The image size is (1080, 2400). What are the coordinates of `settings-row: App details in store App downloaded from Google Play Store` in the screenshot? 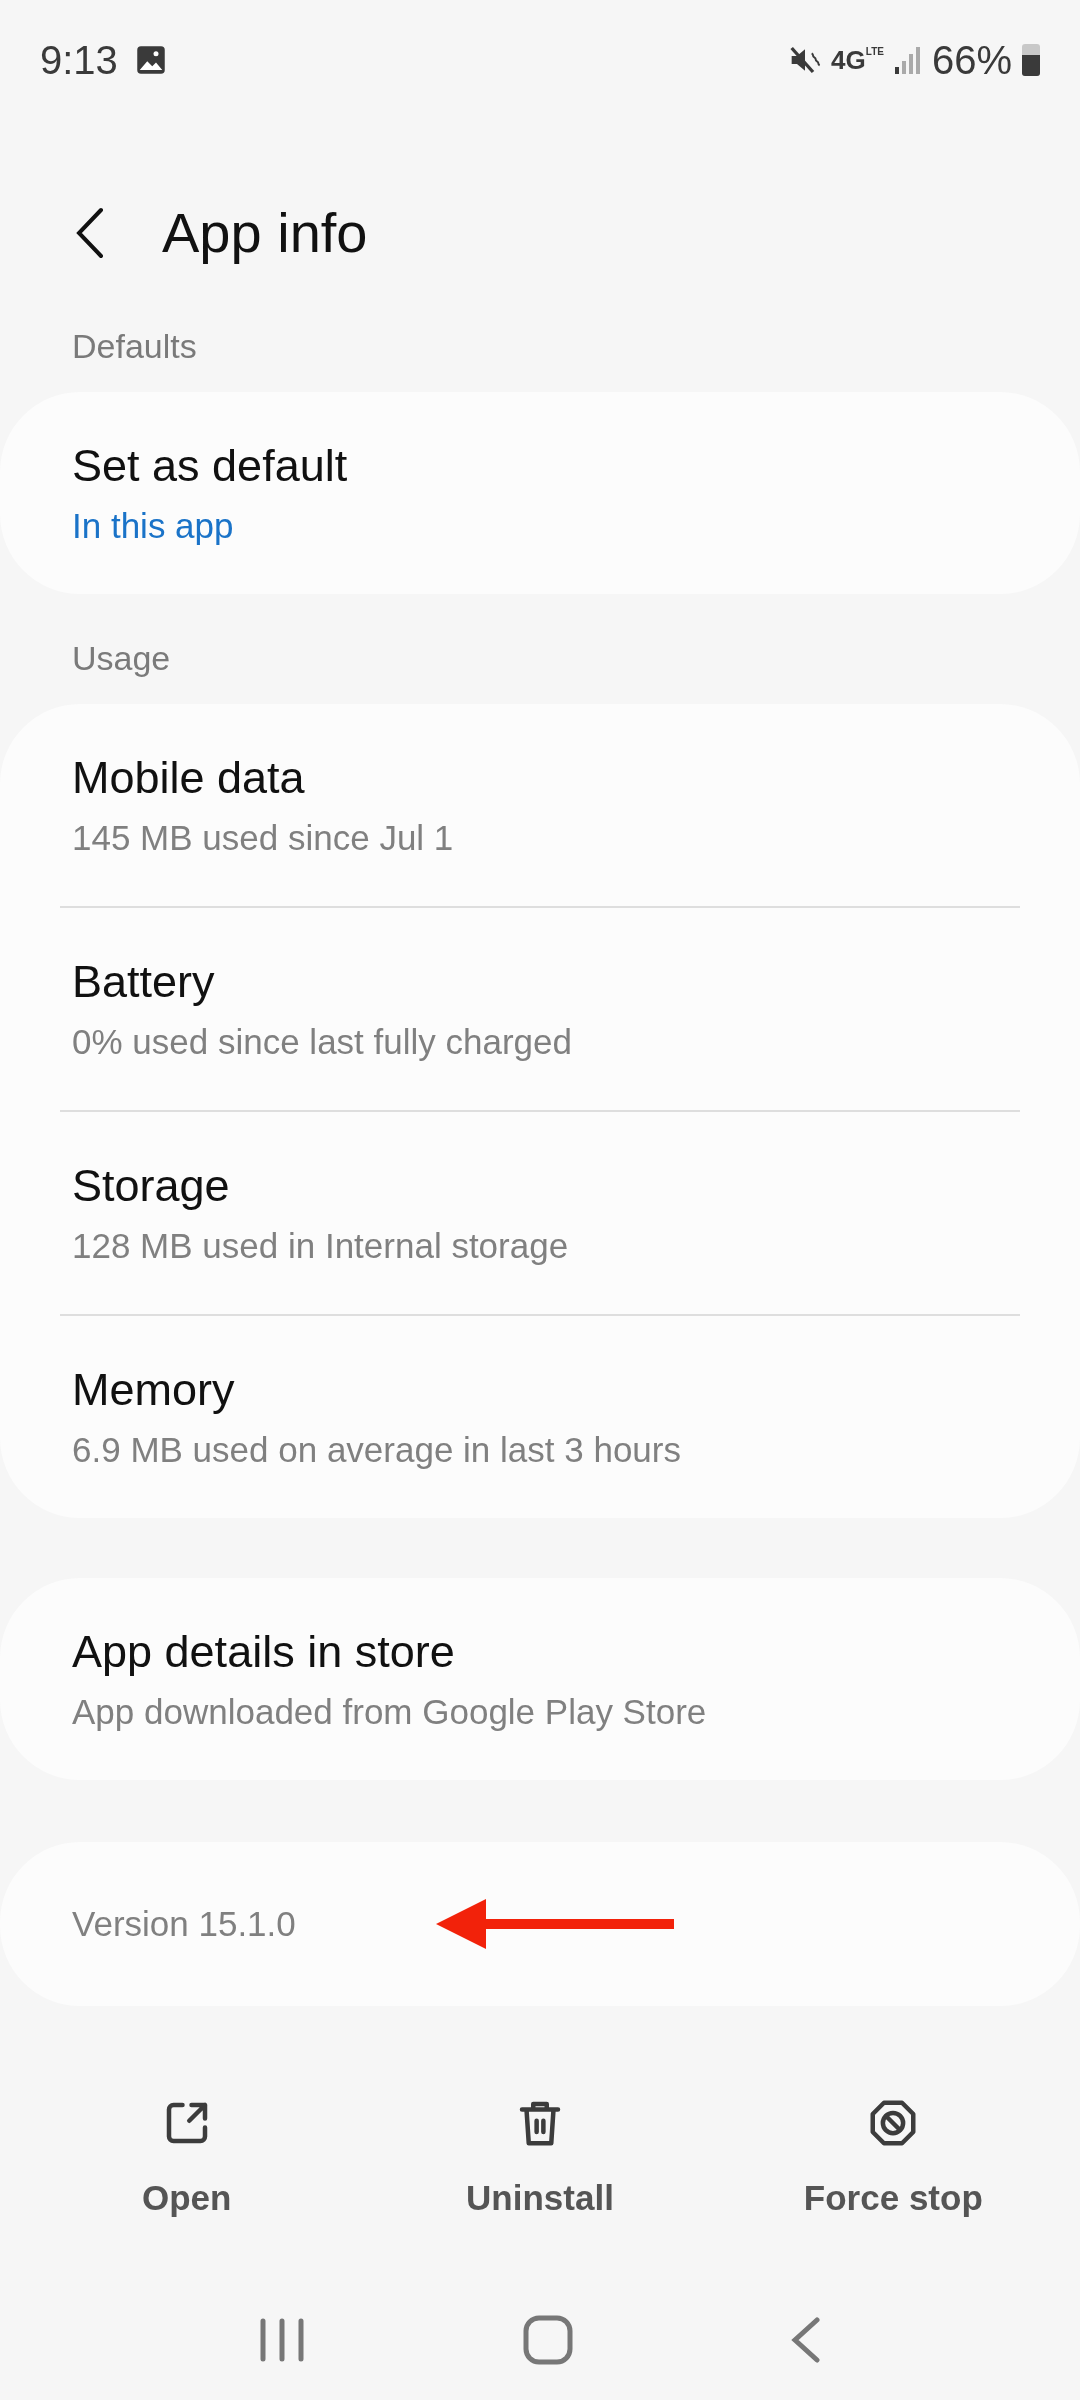 It's located at (540, 1679).